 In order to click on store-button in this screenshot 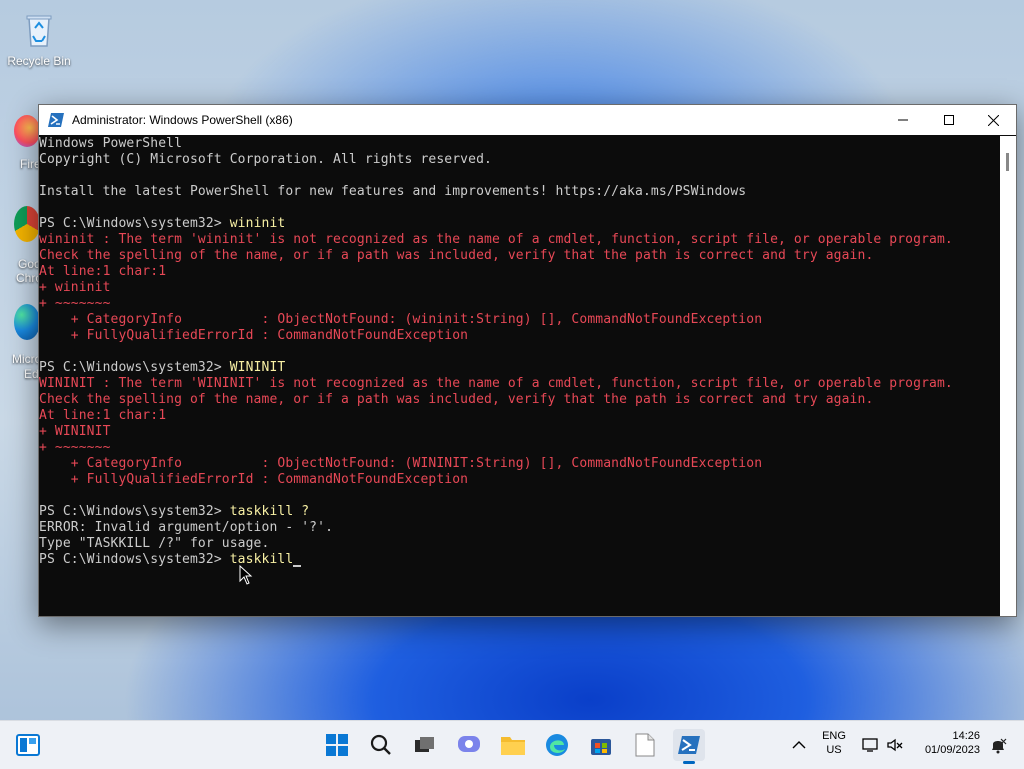, I will do `click(601, 745)`.